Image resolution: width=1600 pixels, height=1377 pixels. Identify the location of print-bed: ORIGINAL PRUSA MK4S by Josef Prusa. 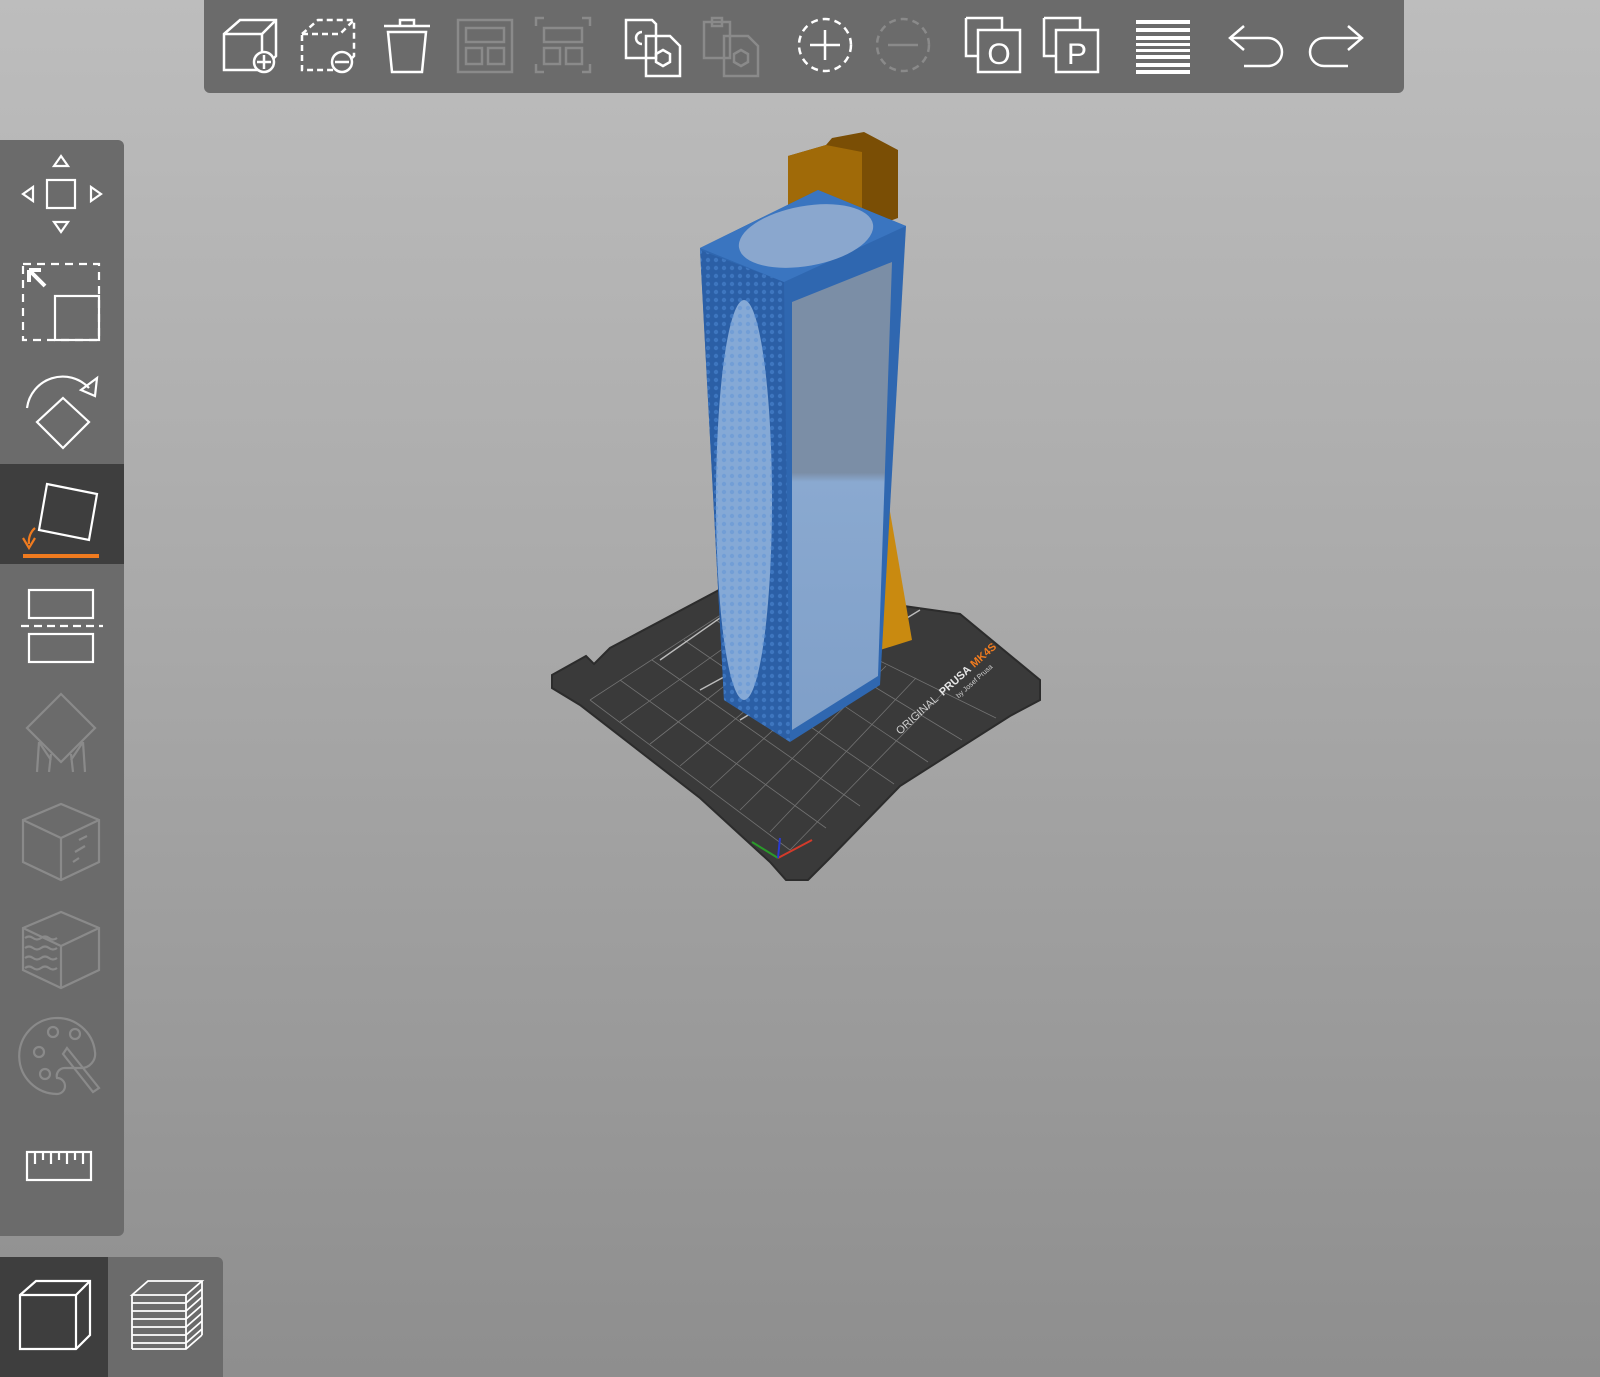
(796, 728).